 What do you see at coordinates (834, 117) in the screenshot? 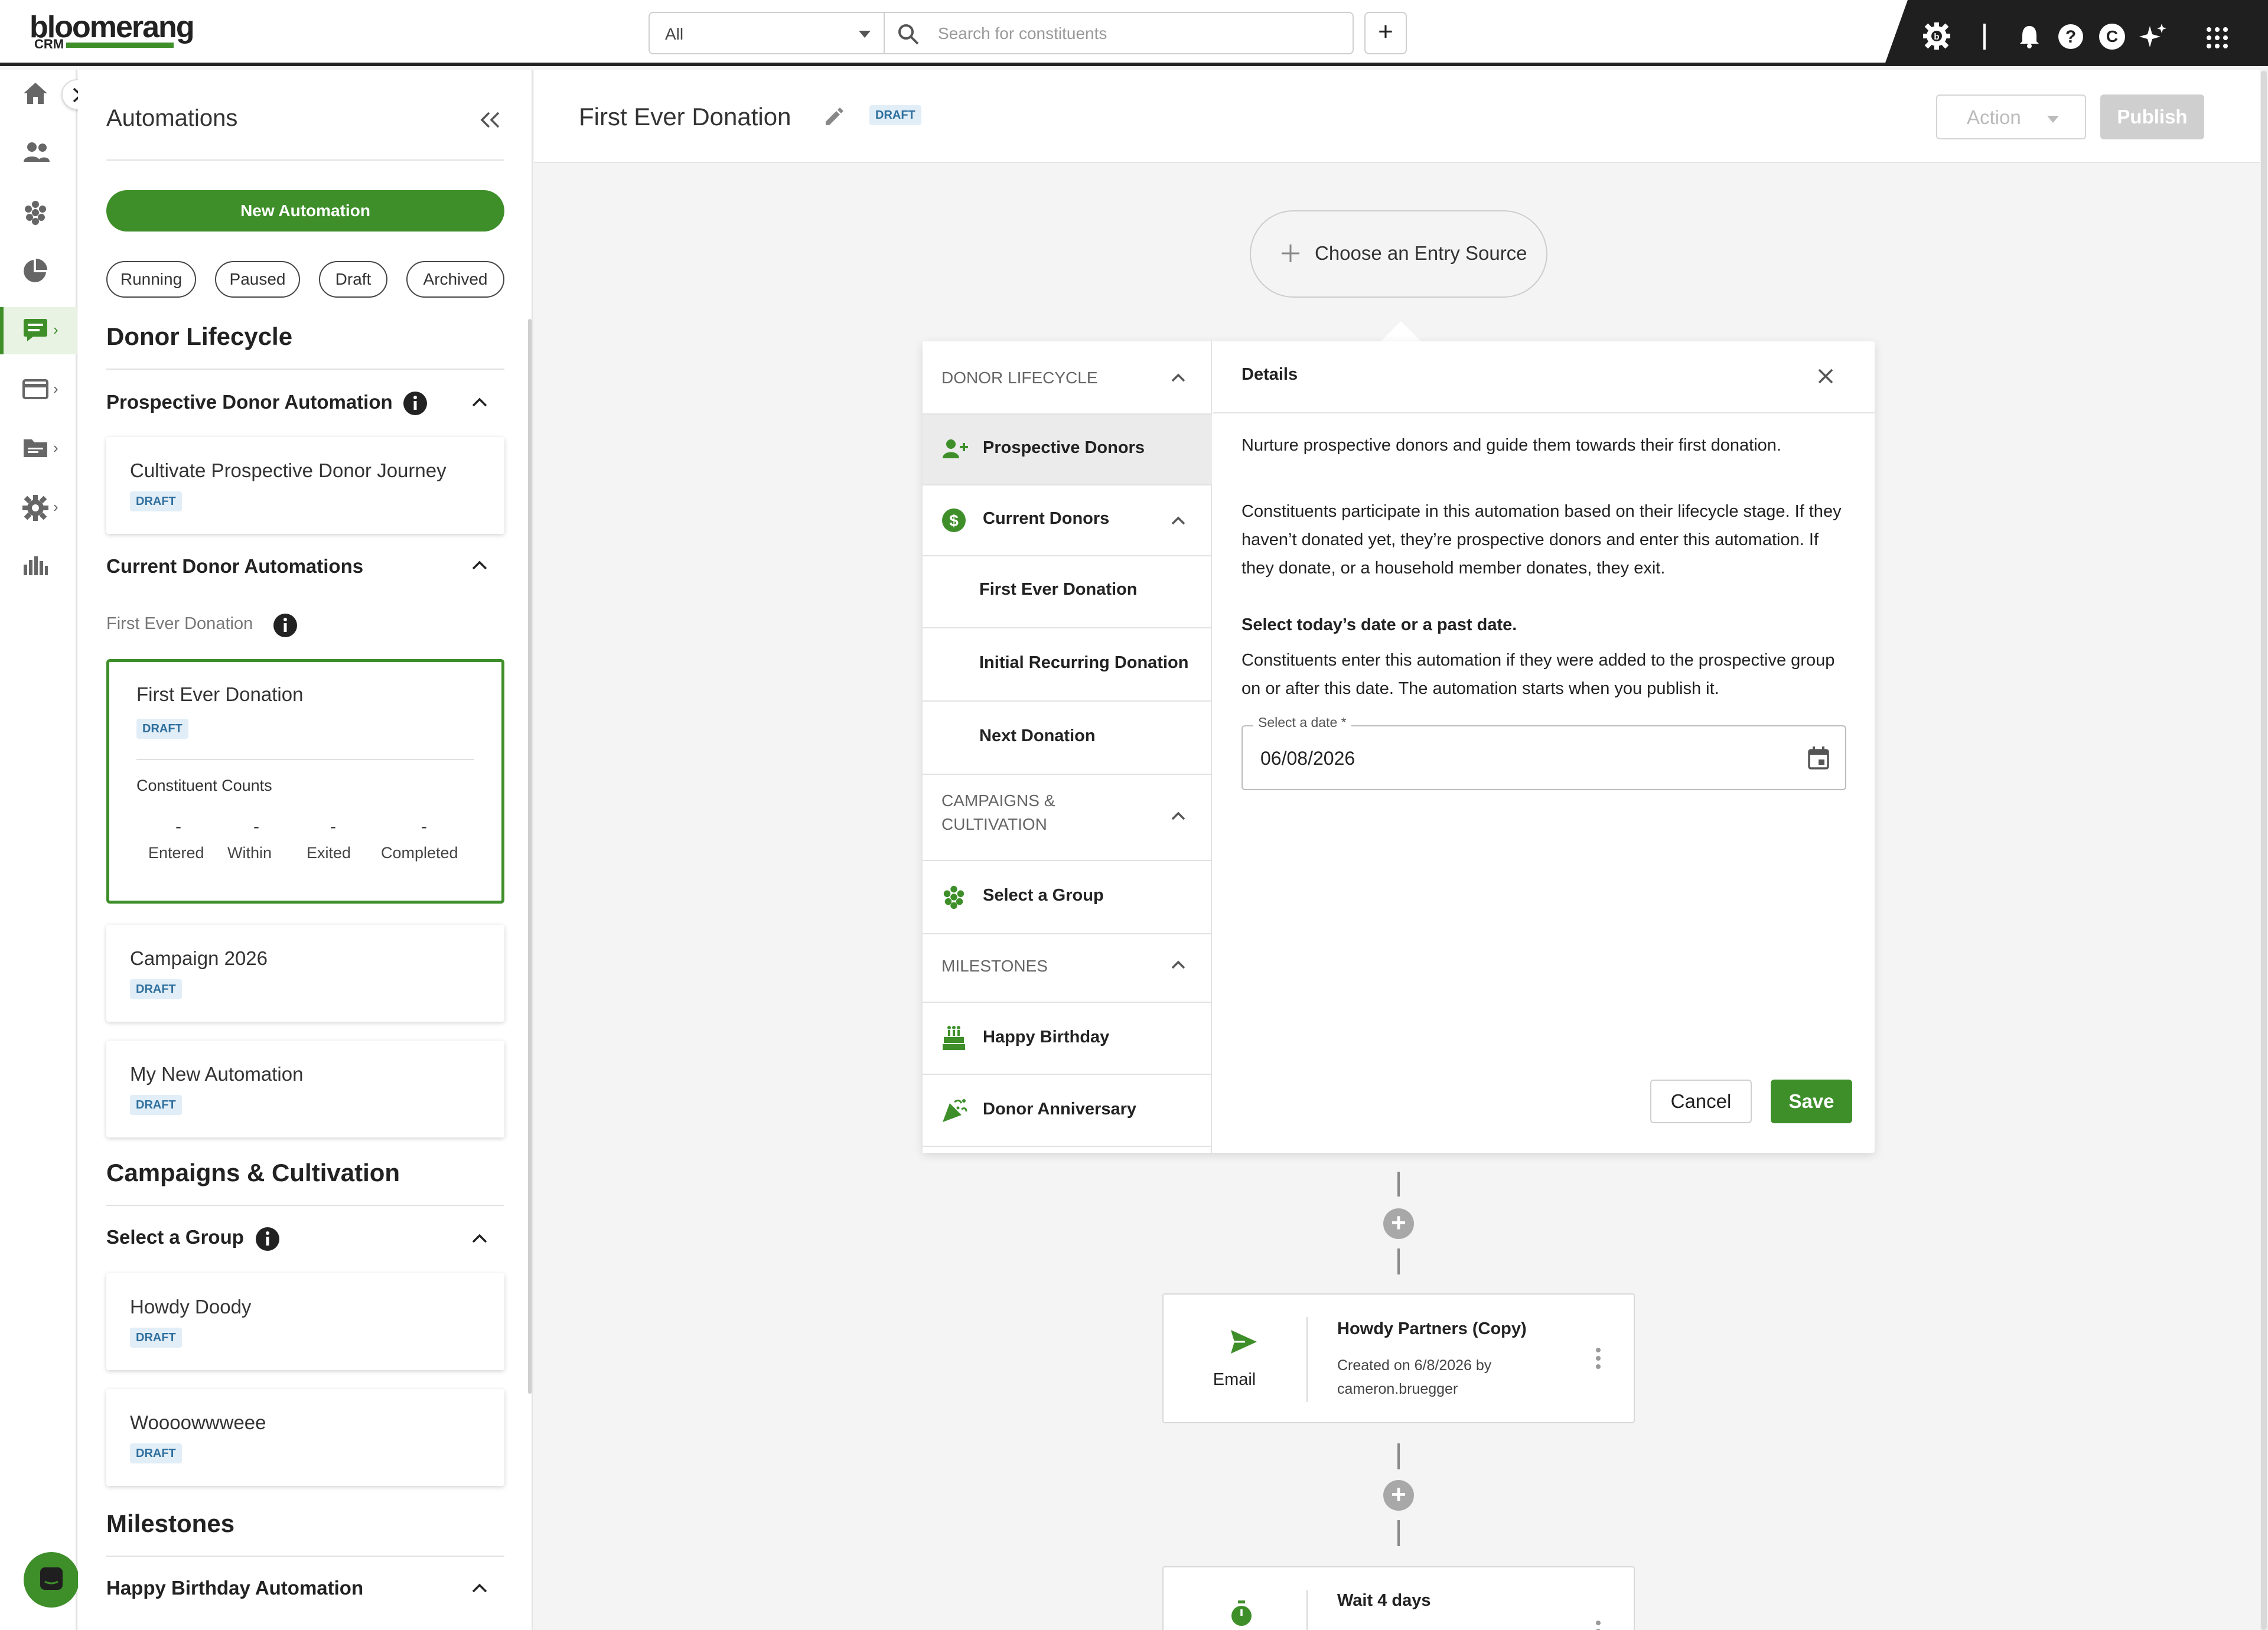
I see `edit-pencil-icon` at bounding box center [834, 117].